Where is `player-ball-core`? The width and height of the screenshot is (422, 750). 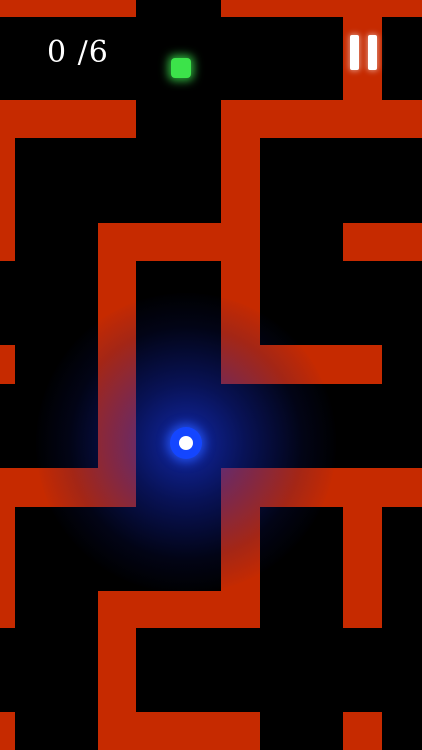
player-ball-core is located at coordinates (186, 443).